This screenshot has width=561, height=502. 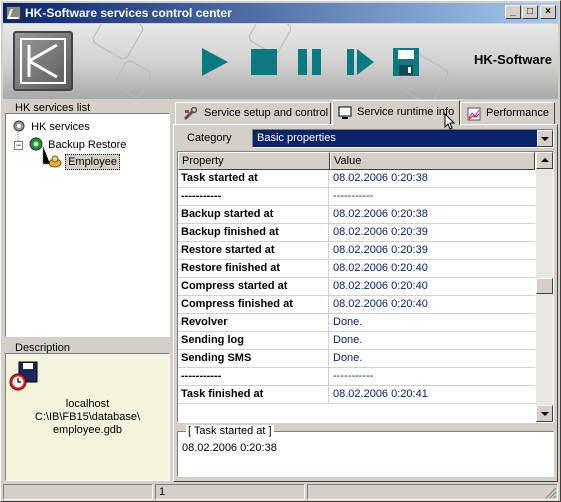 I want to click on start-button, so click(x=214, y=62).